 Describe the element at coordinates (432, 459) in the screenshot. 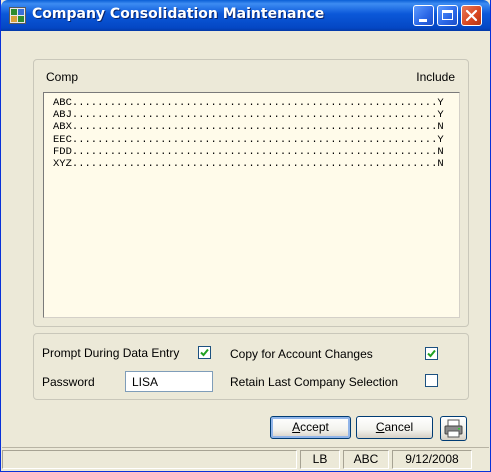

I see `status-date: 9/12/2008` at that location.